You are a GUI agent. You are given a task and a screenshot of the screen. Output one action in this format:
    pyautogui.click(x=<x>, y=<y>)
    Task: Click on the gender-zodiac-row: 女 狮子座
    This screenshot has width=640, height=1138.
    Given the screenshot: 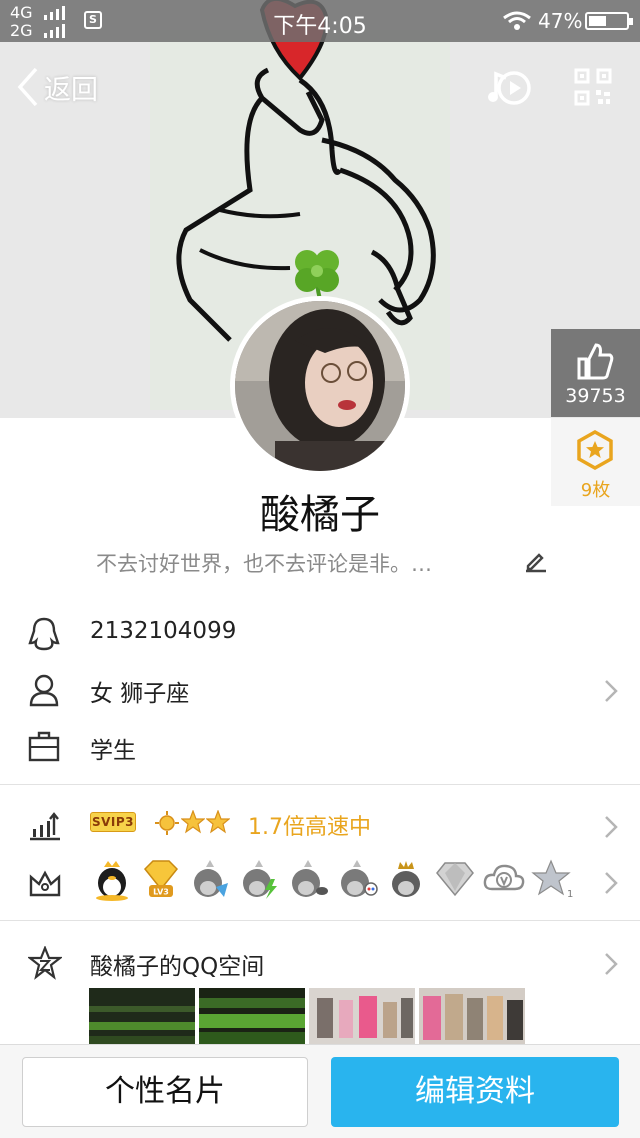 What is the action you would take?
    pyautogui.click(x=320, y=689)
    